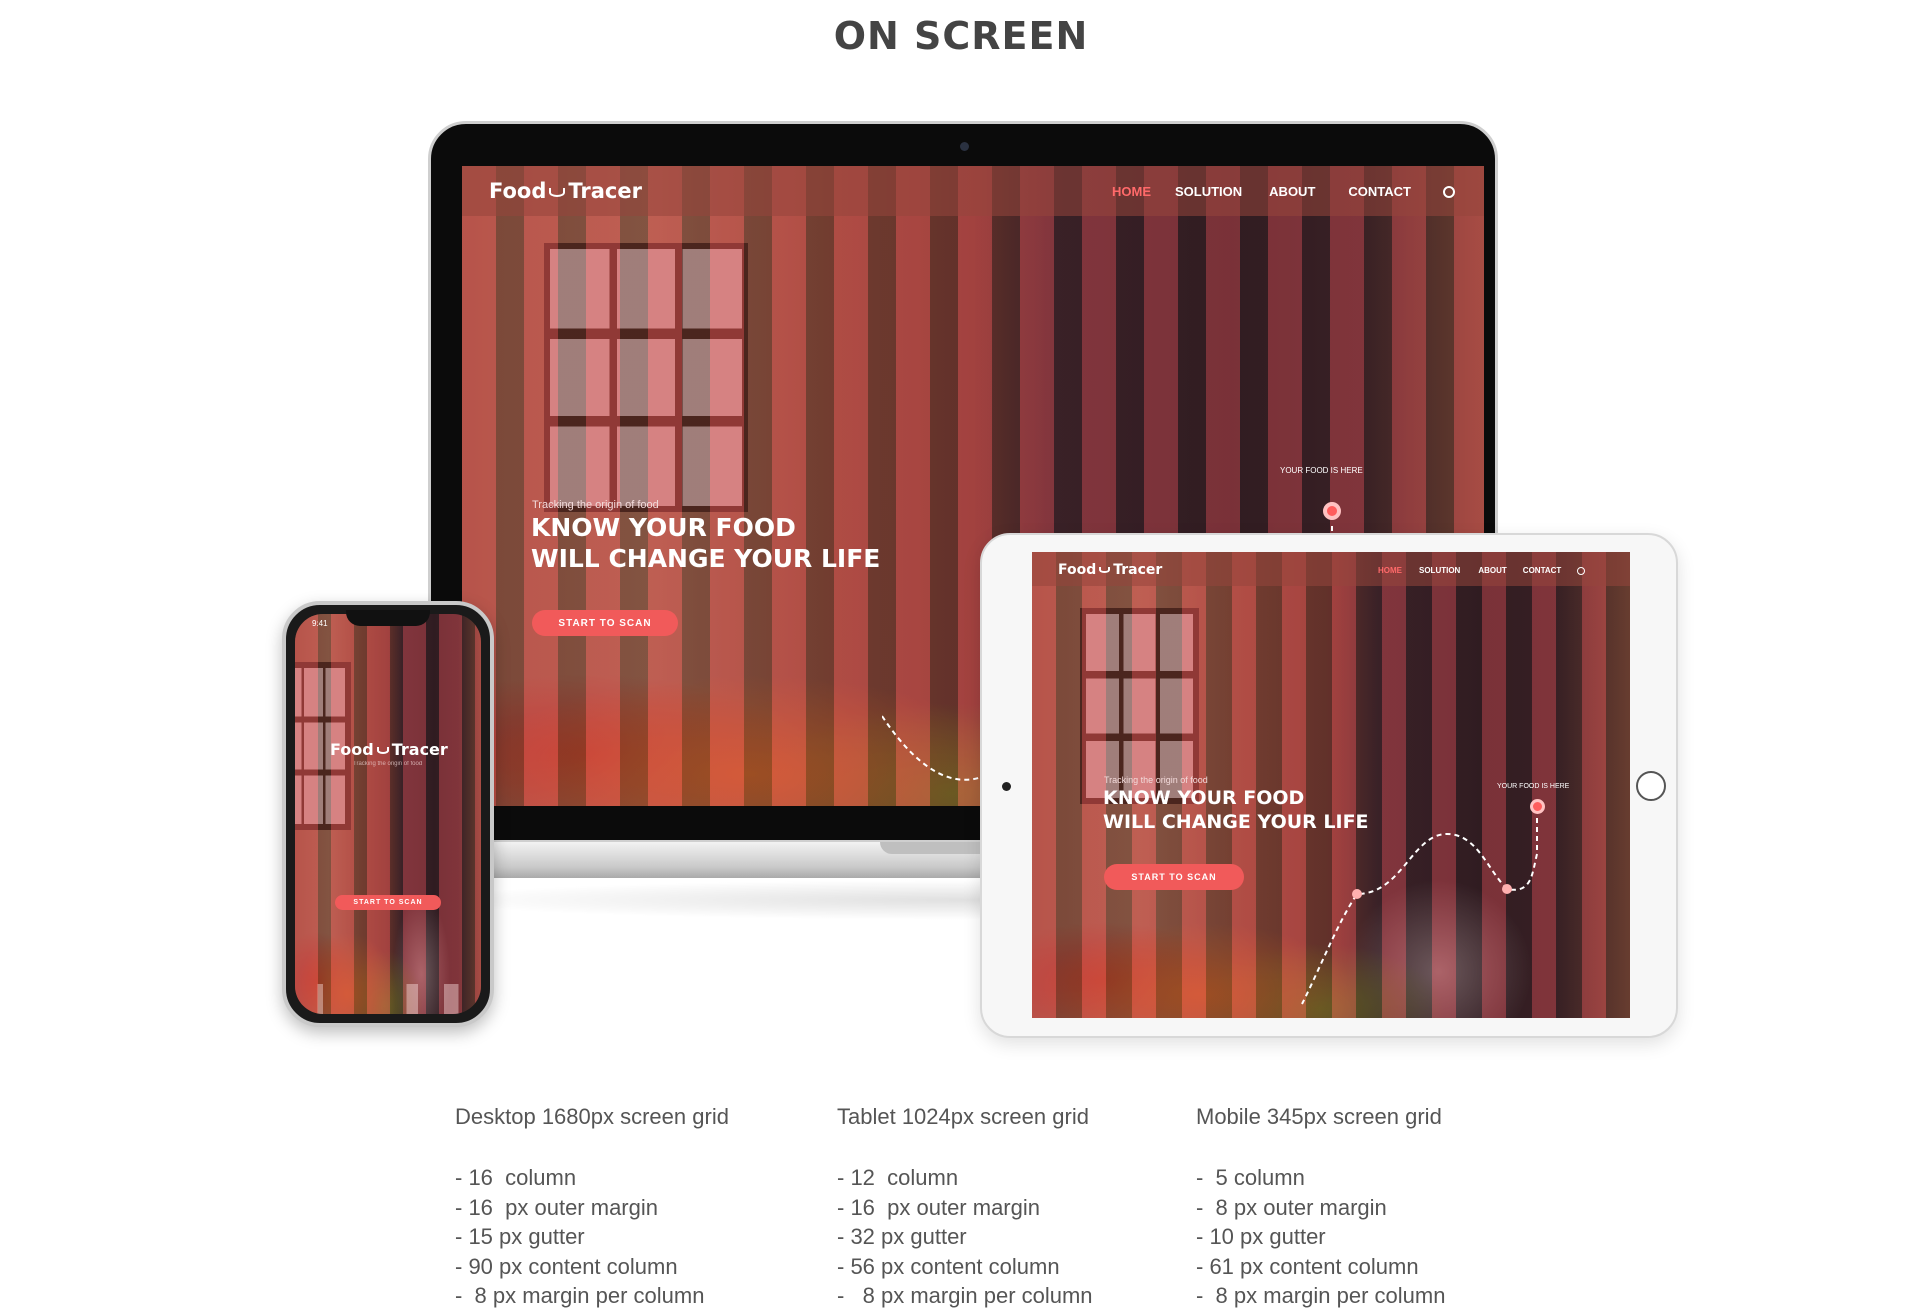 This screenshot has width=1922, height=1313. I want to click on desktop-nav: HOME SOLUTION ABOUT CONTACT, so click(1283, 191).